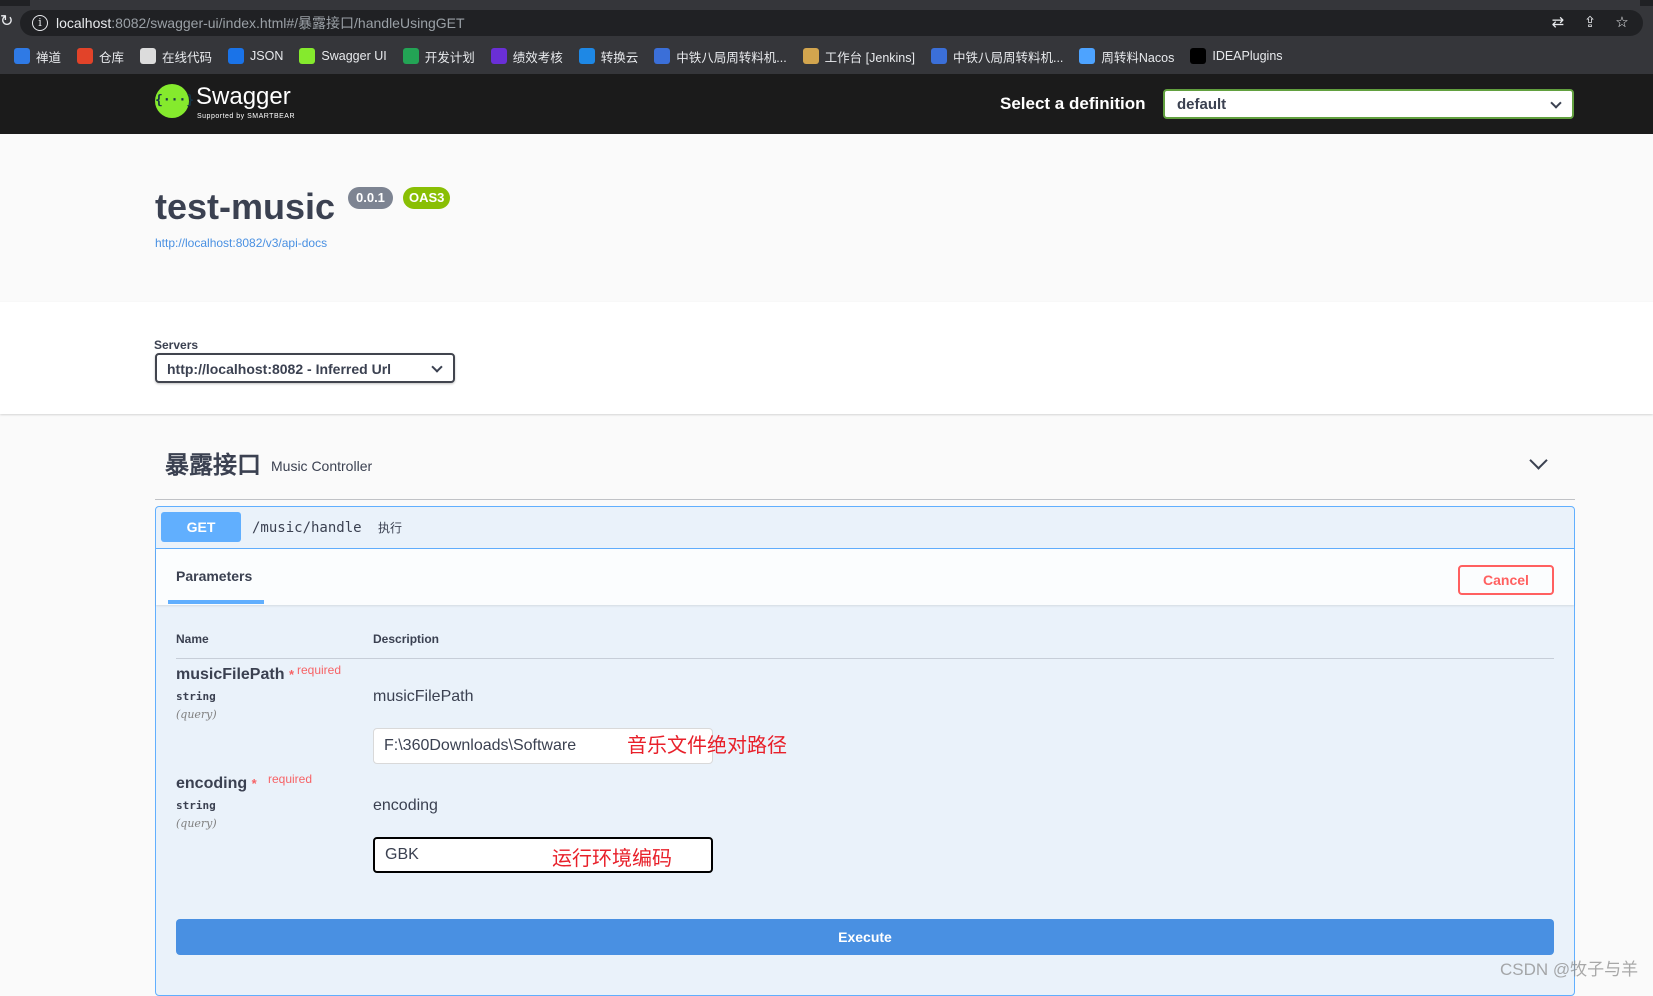  What do you see at coordinates (406, 639) in the screenshot?
I see `column-header-description: Description` at bounding box center [406, 639].